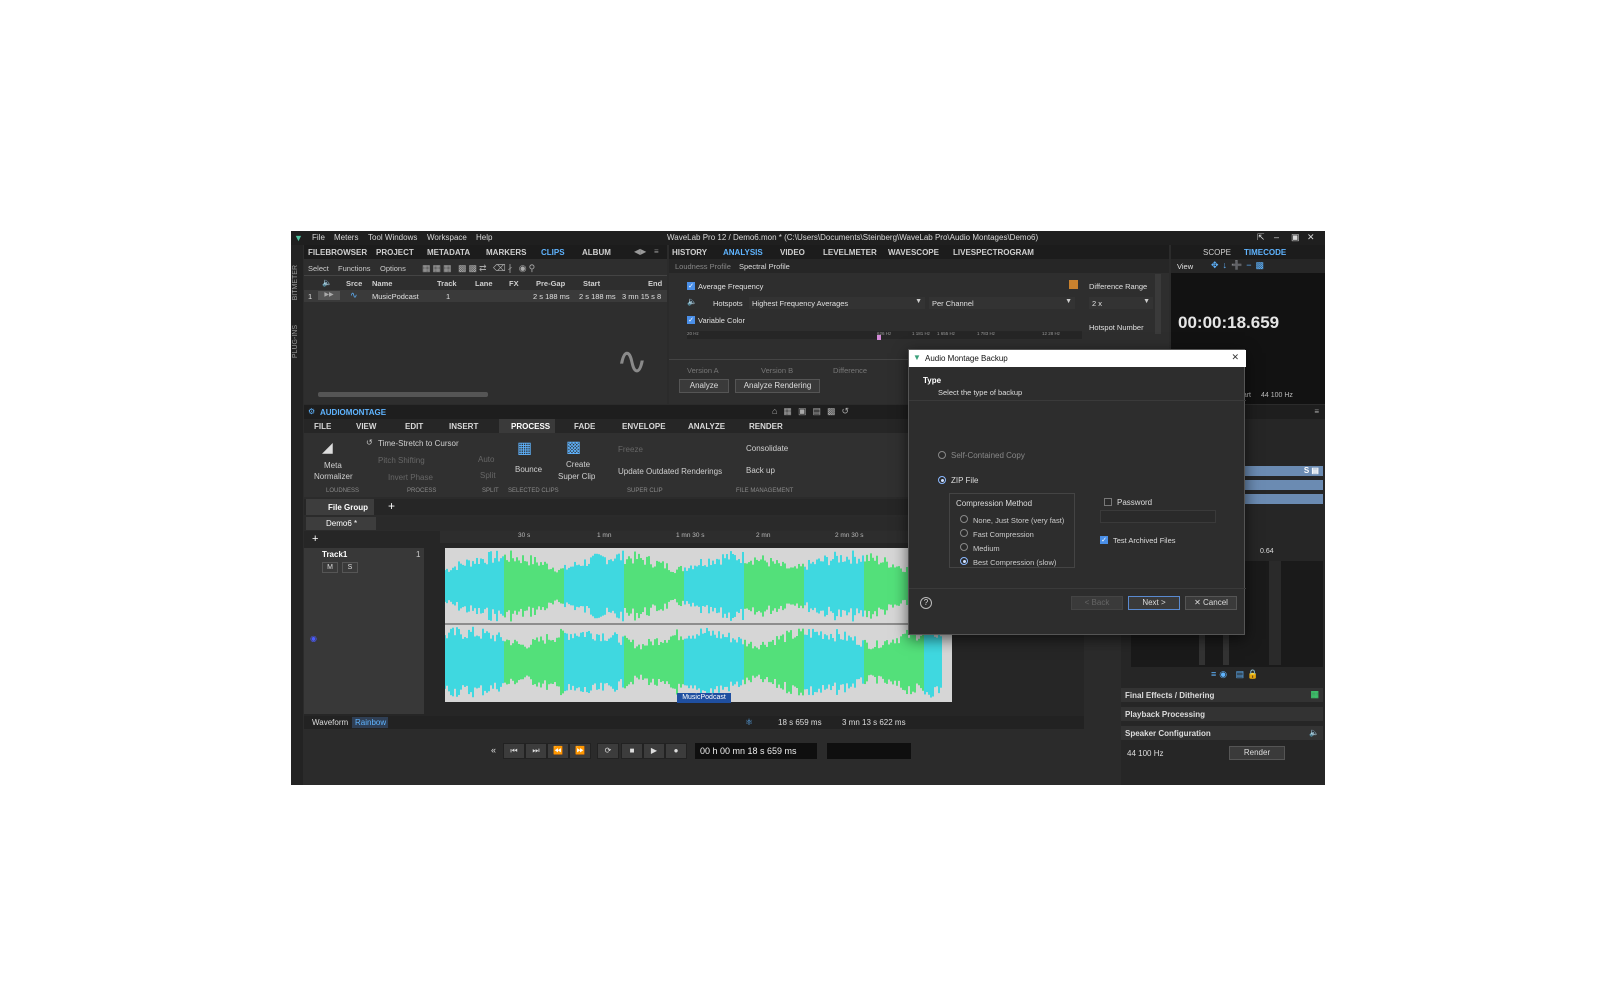 The height and width of the screenshot is (1007, 1600). Describe the element at coordinates (1235, 357) in the screenshot. I see `dialog-close-icon: ✕` at that location.